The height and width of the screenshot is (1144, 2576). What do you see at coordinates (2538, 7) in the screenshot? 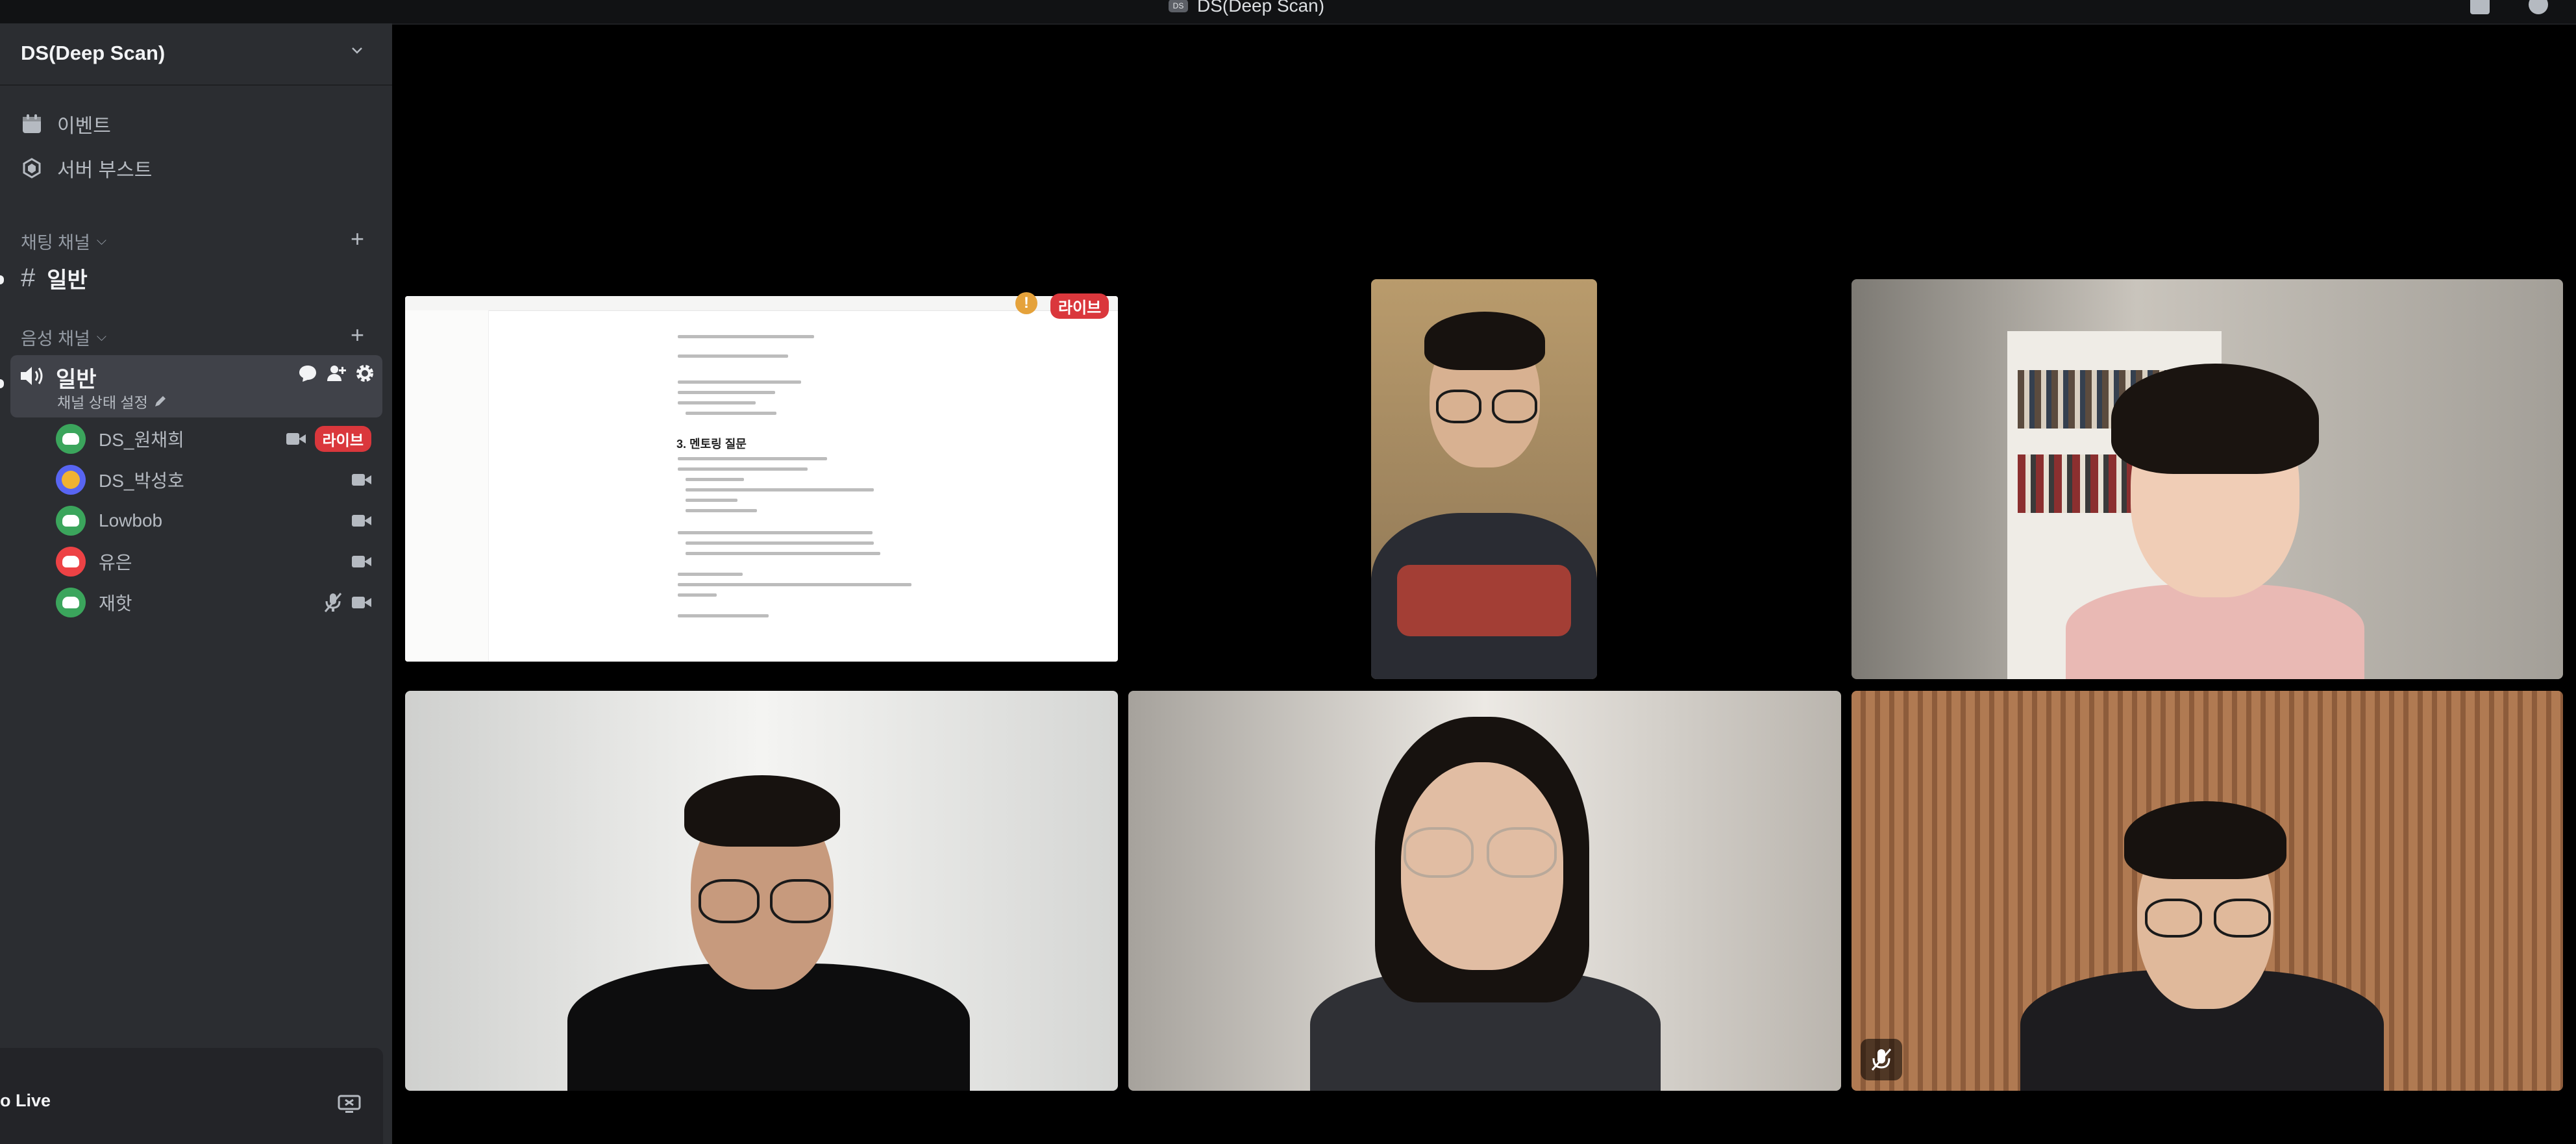
I see `help-icon` at bounding box center [2538, 7].